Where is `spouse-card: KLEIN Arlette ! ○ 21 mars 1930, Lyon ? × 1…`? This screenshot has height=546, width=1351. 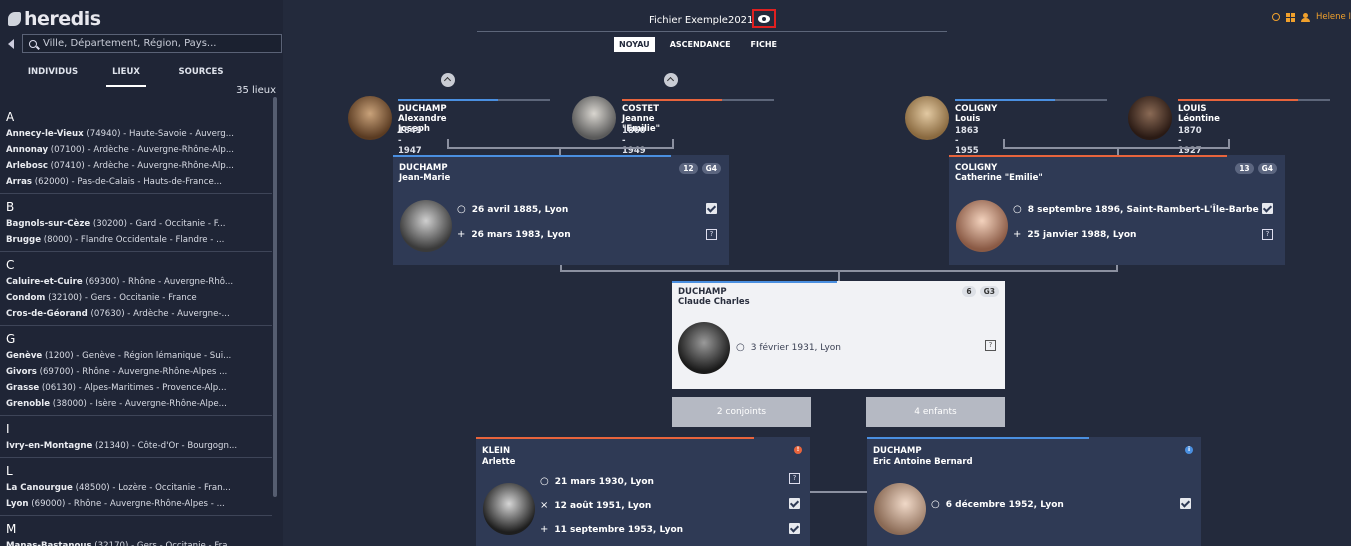
spouse-card: KLEIN Arlette ! ○ 21 mars 1930, Lyon ? × 1… is located at coordinates (643, 491).